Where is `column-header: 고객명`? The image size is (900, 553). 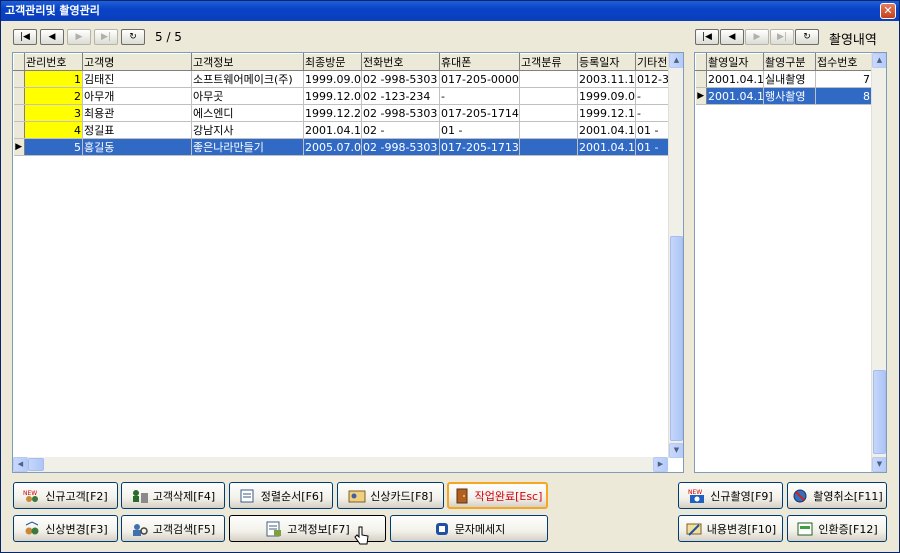 column-header: 고객명 is located at coordinates (137, 62).